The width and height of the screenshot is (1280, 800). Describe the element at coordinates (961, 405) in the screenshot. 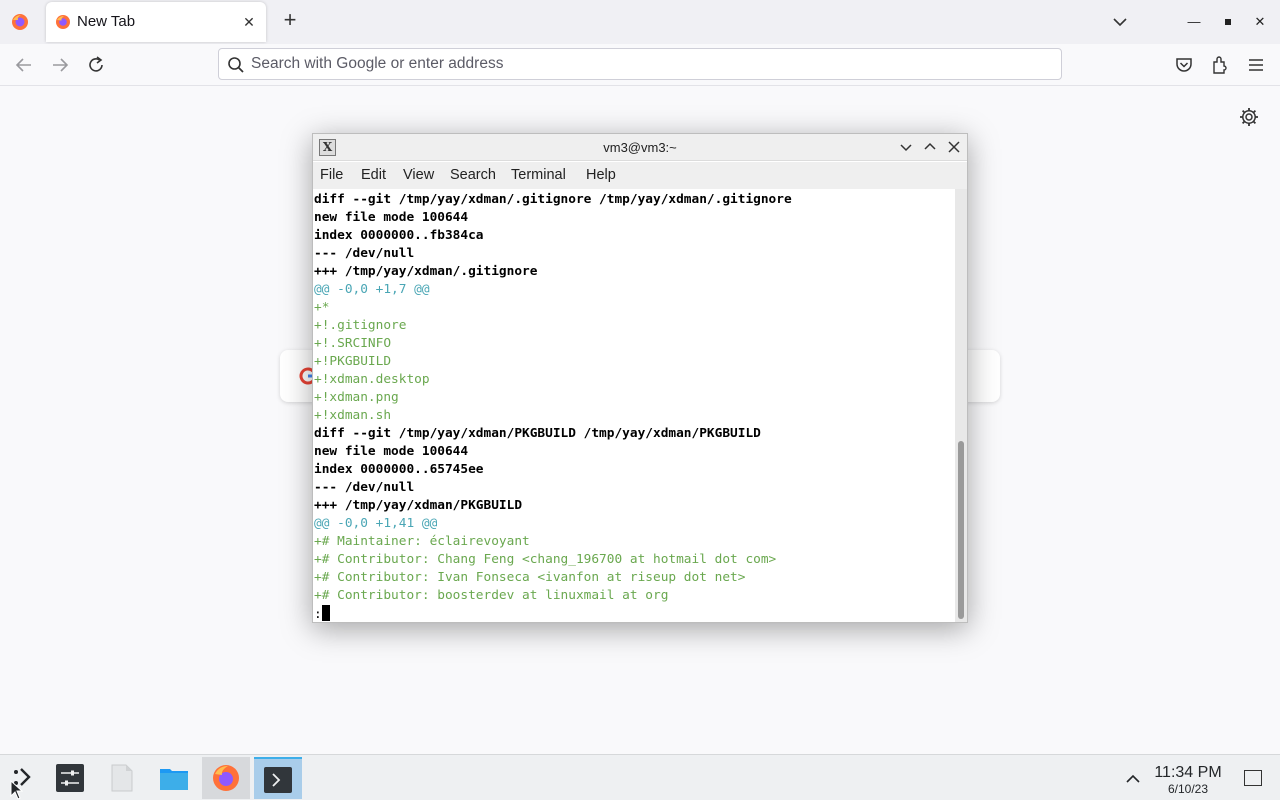

I see `terminal-scrollbar` at that location.